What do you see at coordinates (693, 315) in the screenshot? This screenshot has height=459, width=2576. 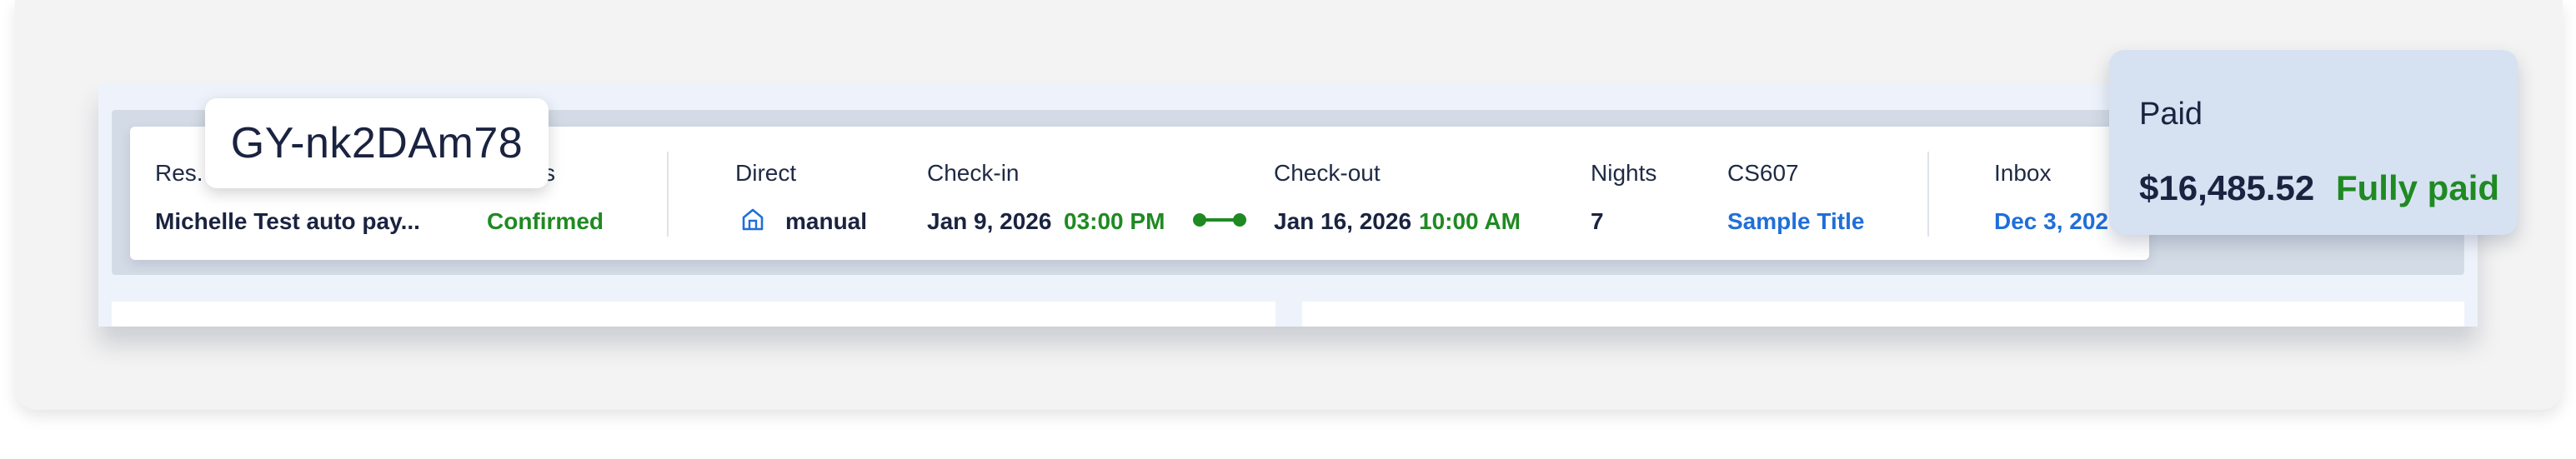 I see `left-content-pane` at bounding box center [693, 315].